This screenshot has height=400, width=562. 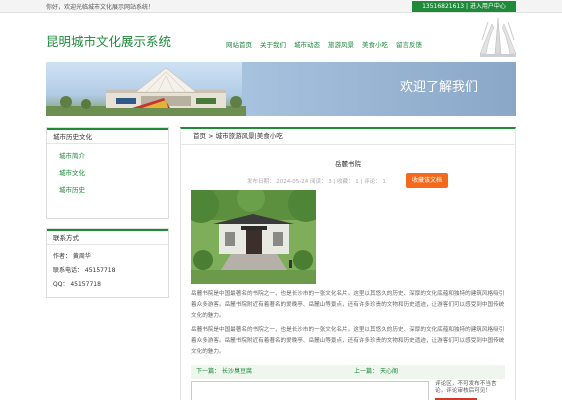 What do you see at coordinates (107, 156) in the screenshot?
I see `sidebar-item-city-intro: 城市简介` at bounding box center [107, 156].